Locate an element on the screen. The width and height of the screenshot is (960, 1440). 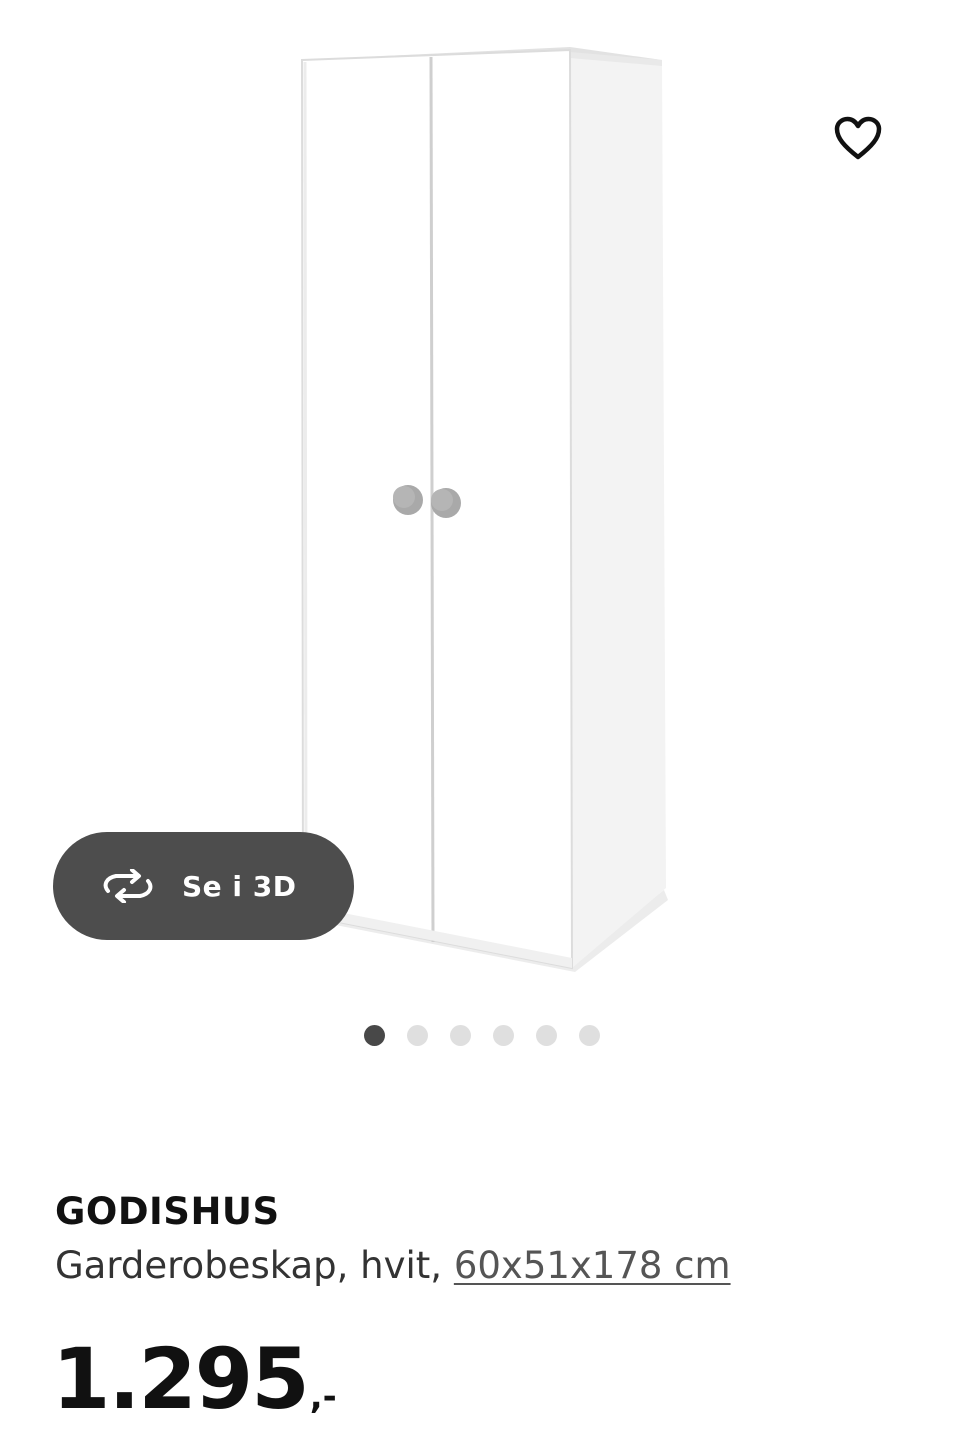
view-in-3d-button: Se i 3D is located at coordinates (203, 886).